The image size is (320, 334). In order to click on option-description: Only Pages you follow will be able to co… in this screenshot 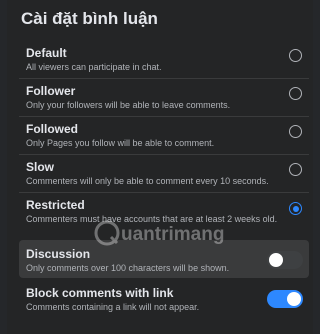, I will do `click(120, 143)`.